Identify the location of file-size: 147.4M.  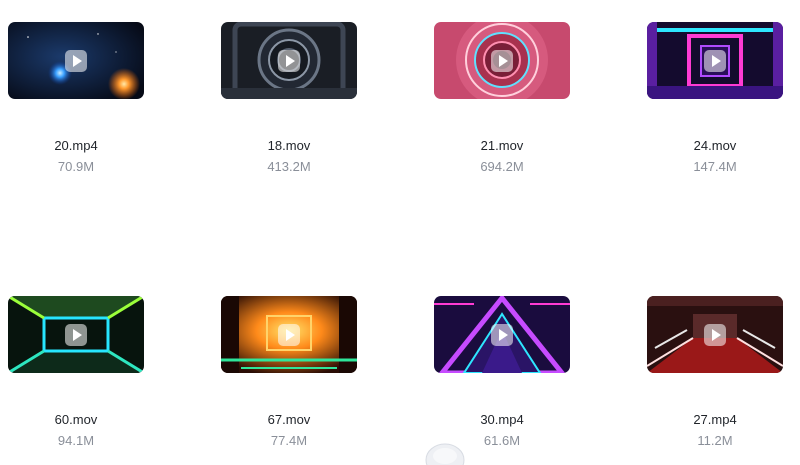
(715, 166).